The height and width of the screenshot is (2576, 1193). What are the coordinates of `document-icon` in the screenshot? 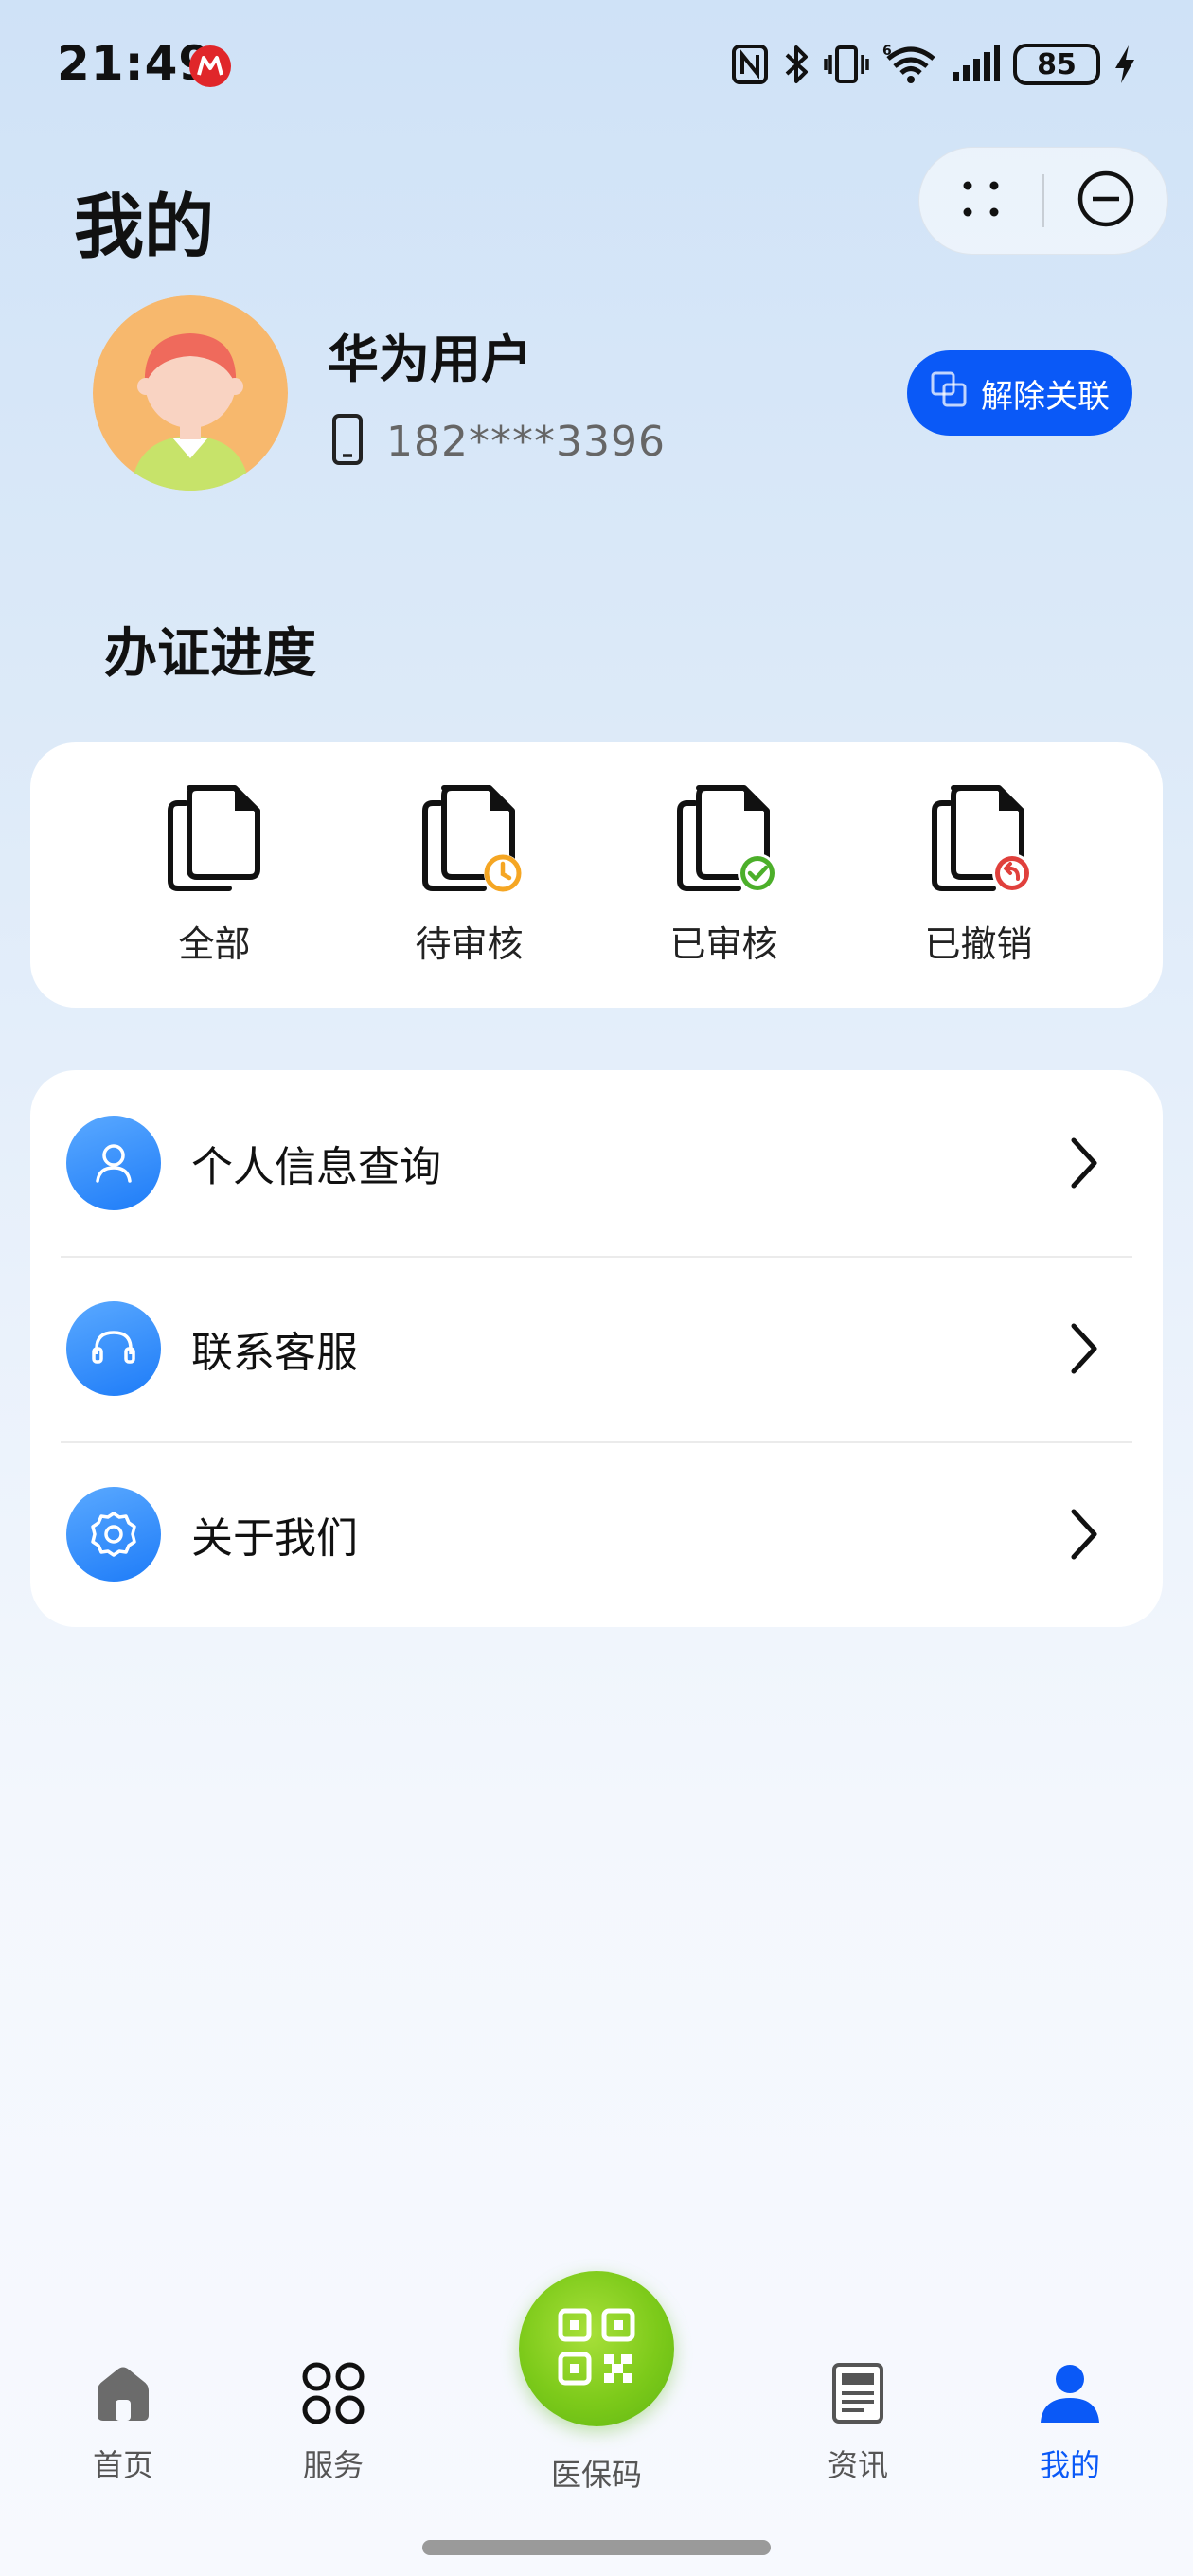 It's located at (215, 840).